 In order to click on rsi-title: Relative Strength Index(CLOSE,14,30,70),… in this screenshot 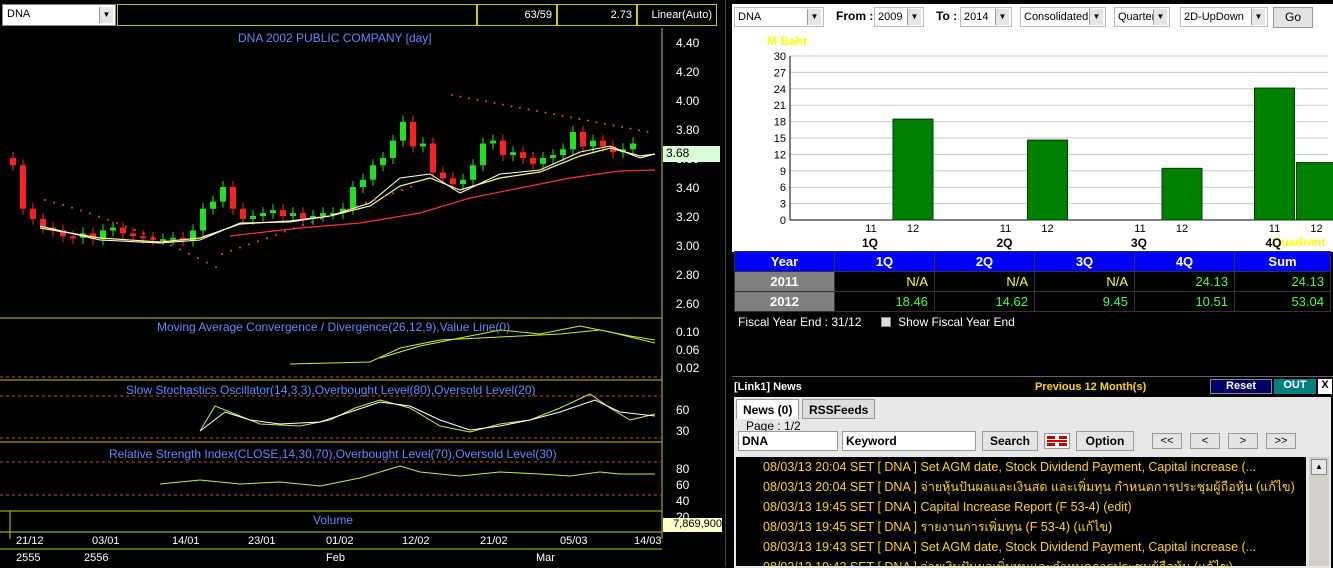, I will do `click(333, 454)`.